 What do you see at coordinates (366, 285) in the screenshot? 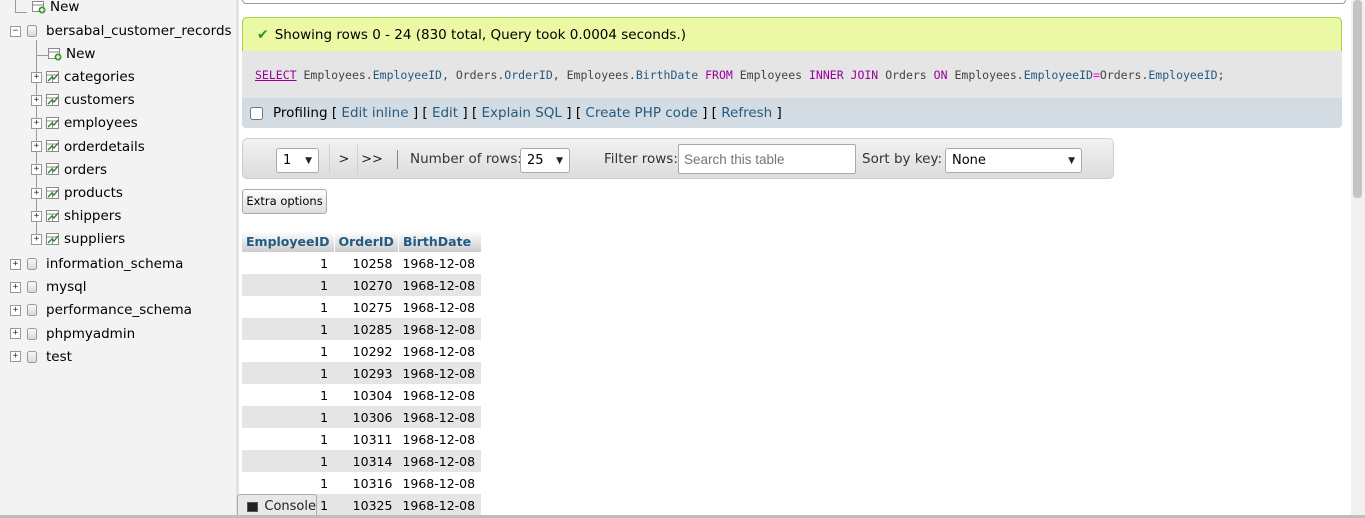
I see `cell-orderid: 10270` at bounding box center [366, 285].